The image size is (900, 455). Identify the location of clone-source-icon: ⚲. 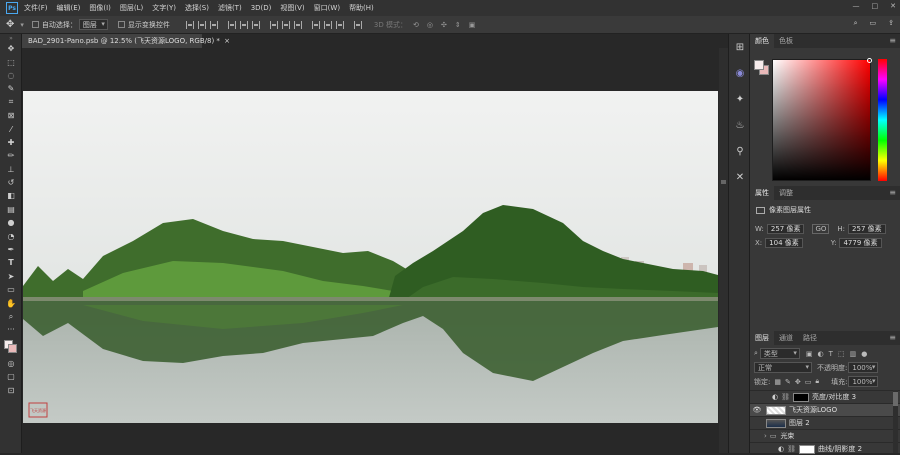
(740, 151).